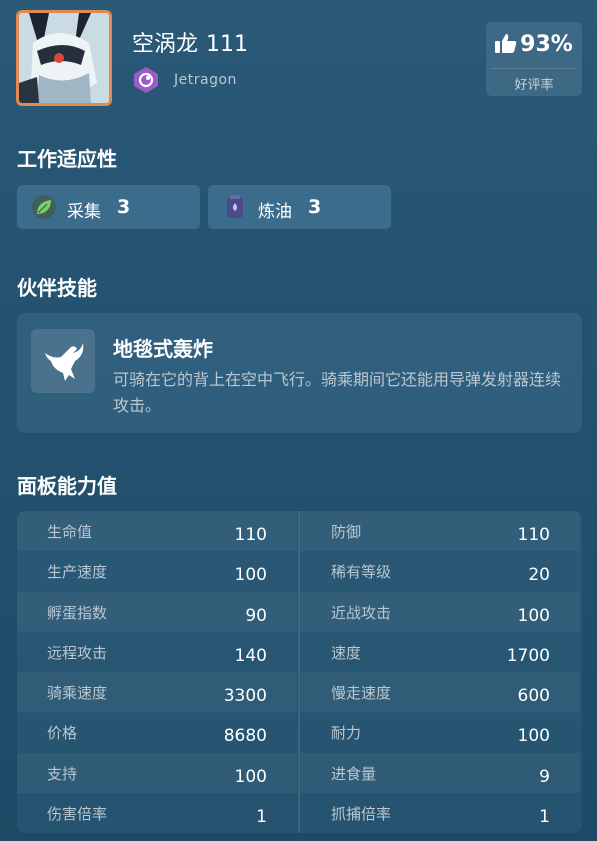 Image resolution: width=597 pixels, height=841 pixels. I want to click on stat-value: 8680, so click(245, 736).